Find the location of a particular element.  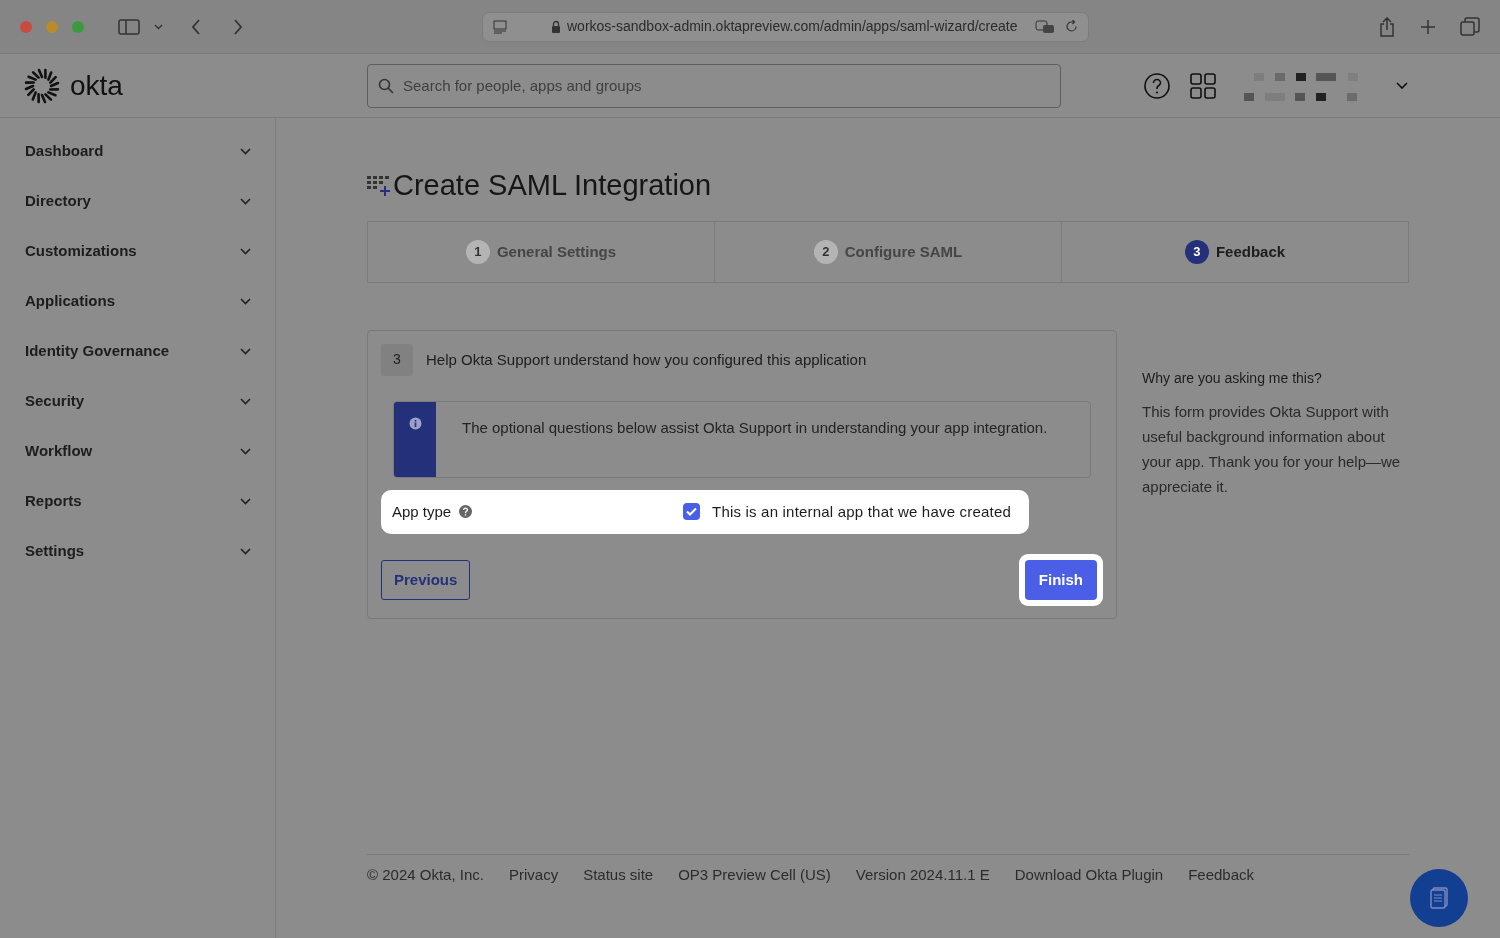

sidebar-item: Identity Governance is located at coordinates (137, 351).